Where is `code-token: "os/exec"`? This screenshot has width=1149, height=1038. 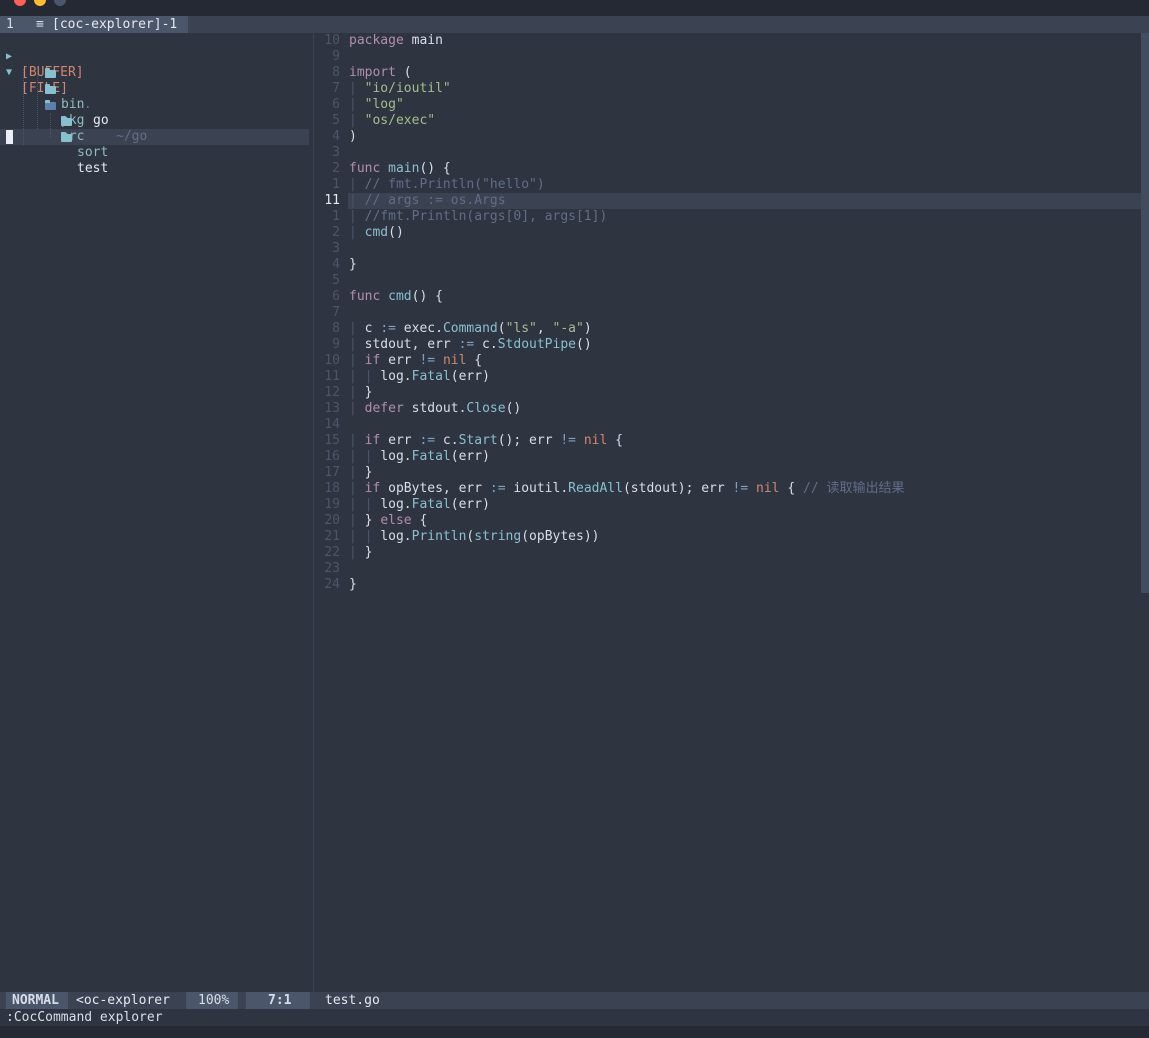 code-token: "os/exec" is located at coordinates (400, 120).